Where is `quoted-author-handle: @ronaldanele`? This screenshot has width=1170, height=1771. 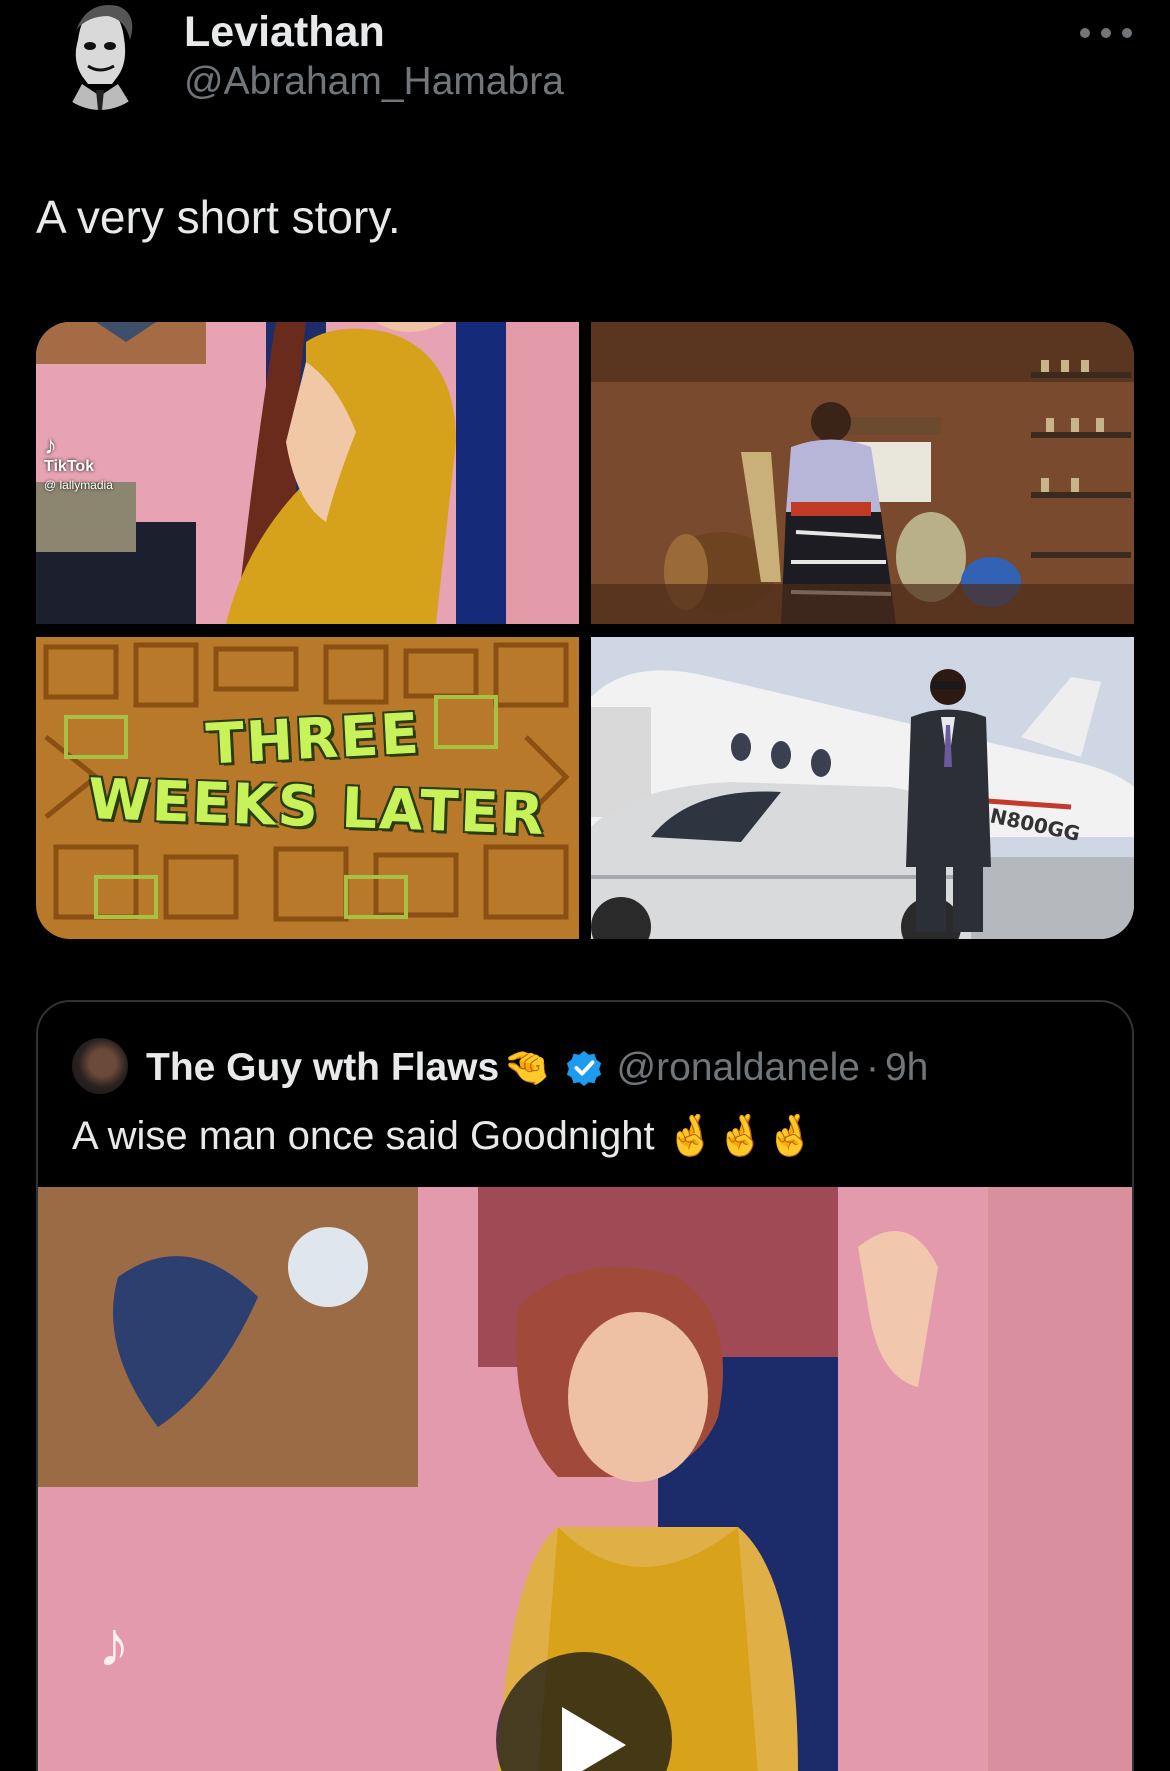 quoted-author-handle: @ronaldanele is located at coordinates (738, 1068).